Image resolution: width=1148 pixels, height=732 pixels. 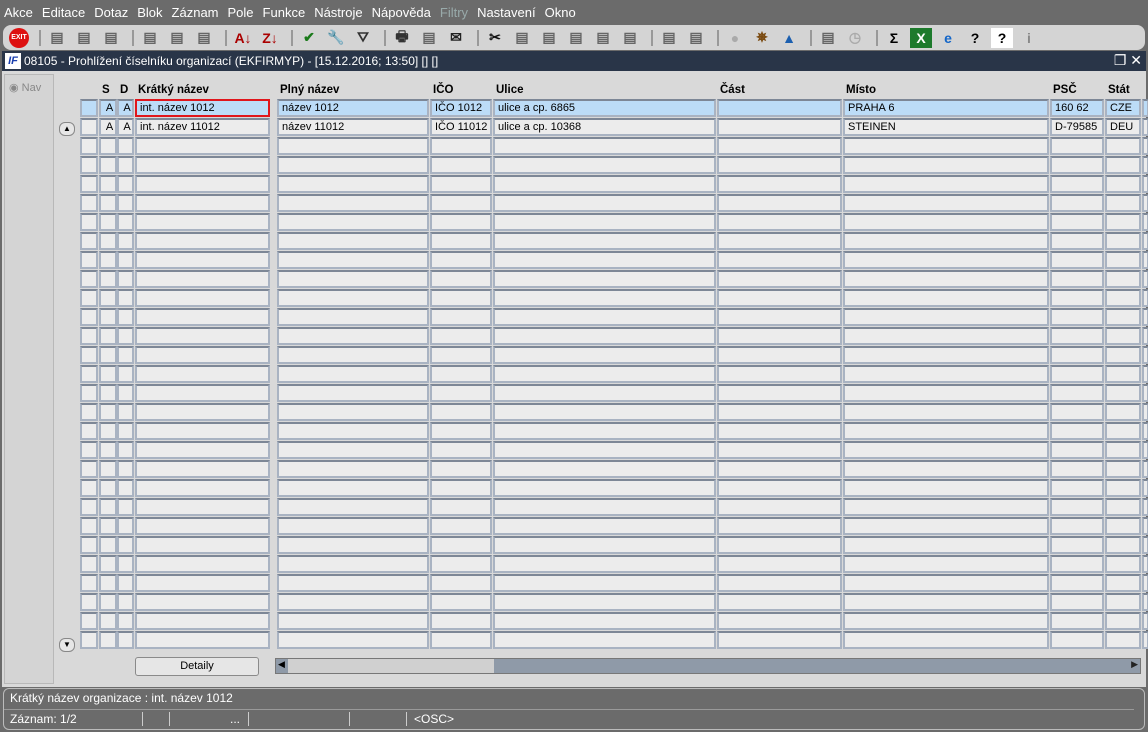 What do you see at coordinates (855, 38) in the screenshot?
I see `clock-icon: ◷` at bounding box center [855, 38].